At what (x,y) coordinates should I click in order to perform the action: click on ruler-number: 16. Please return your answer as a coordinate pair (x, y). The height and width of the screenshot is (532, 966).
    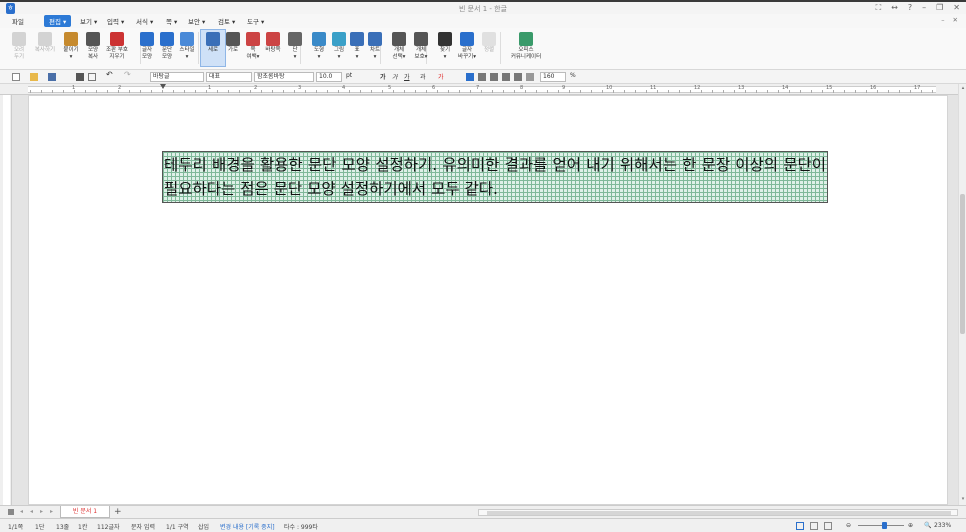
    Looking at the image, I should click on (873, 88).